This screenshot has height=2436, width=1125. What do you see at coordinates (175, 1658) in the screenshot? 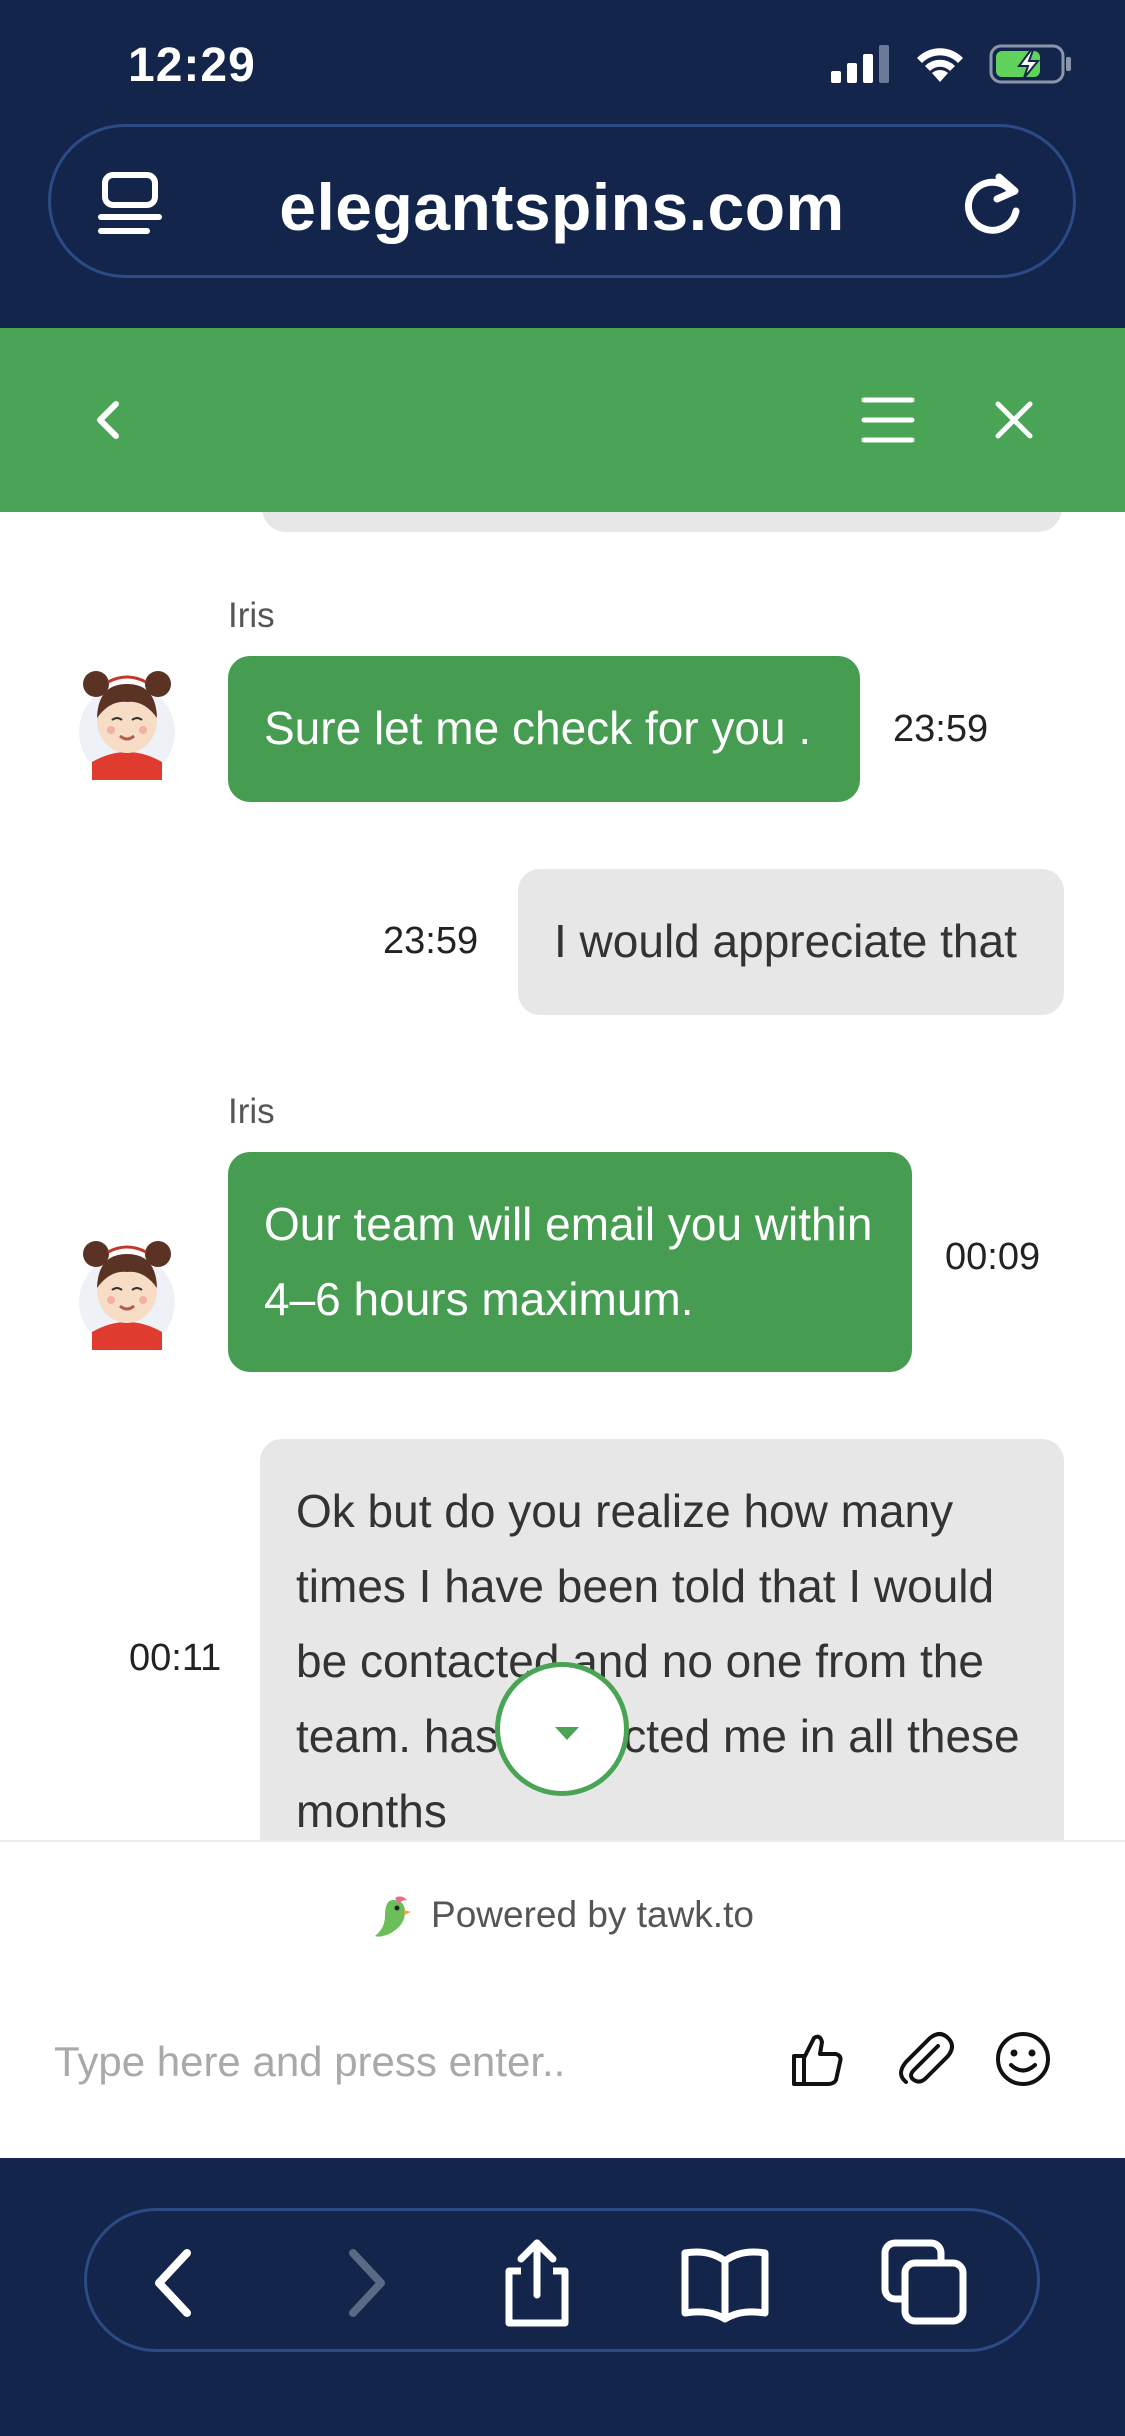
I see `message-time: 00:11` at bounding box center [175, 1658].